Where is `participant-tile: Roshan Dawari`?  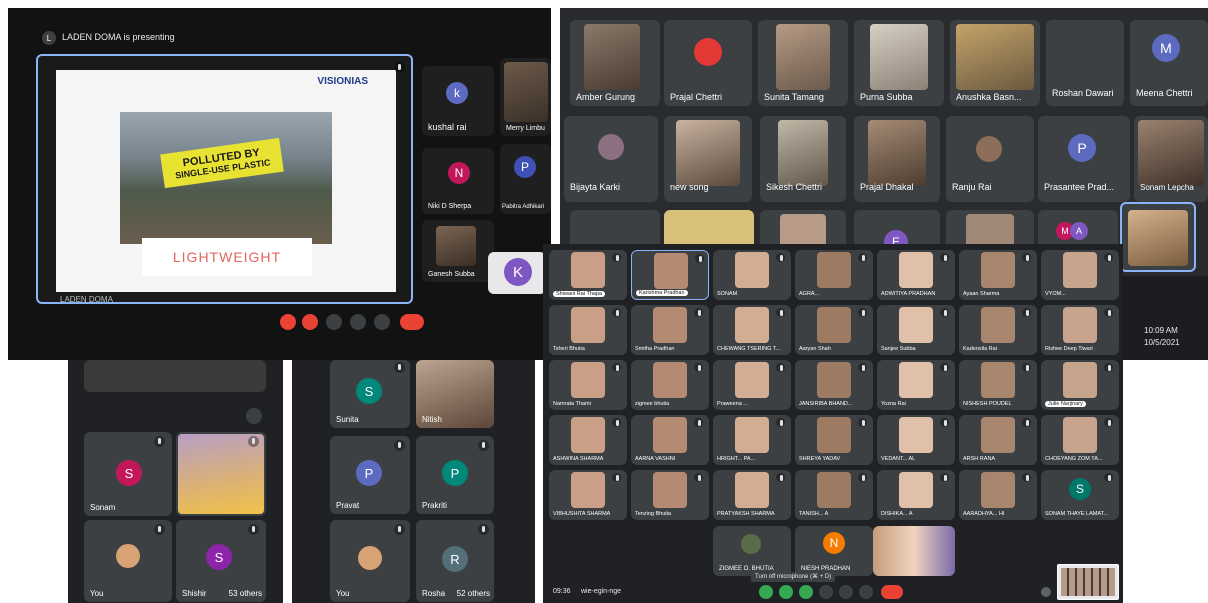 participant-tile: Roshan Dawari is located at coordinates (1085, 63).